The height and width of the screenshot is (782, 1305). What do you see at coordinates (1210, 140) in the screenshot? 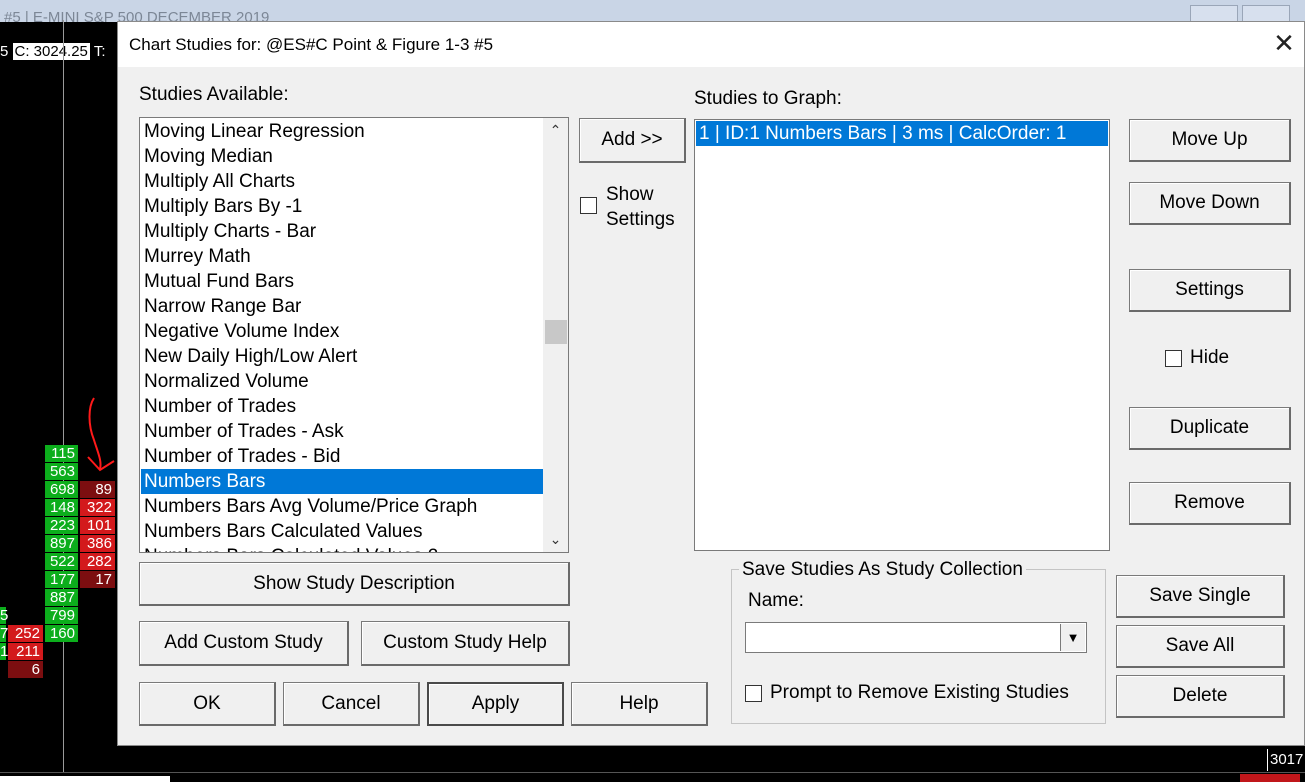
I see `move-up-button: Move Up` at bounding box center [1210, 140].